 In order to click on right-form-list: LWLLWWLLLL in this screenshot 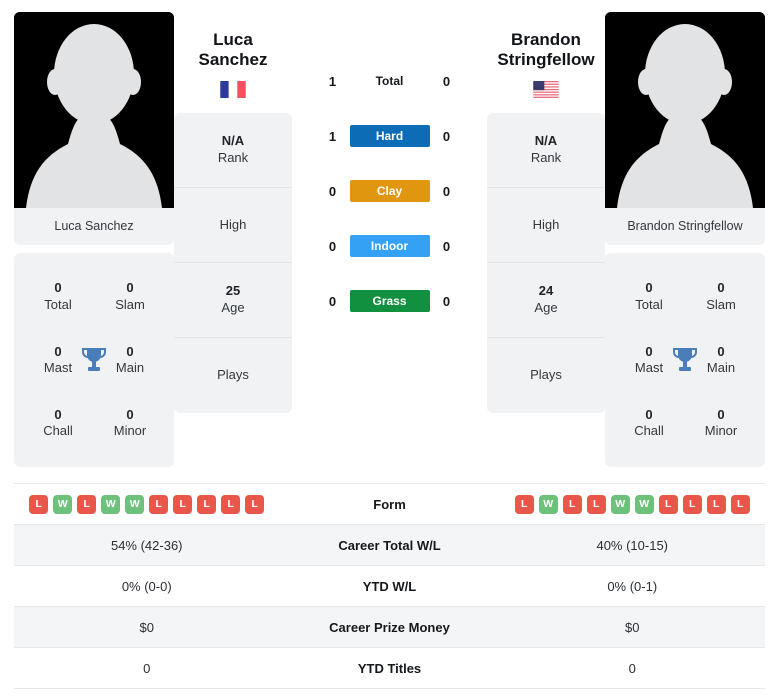, I will do `click(633, 504)`.